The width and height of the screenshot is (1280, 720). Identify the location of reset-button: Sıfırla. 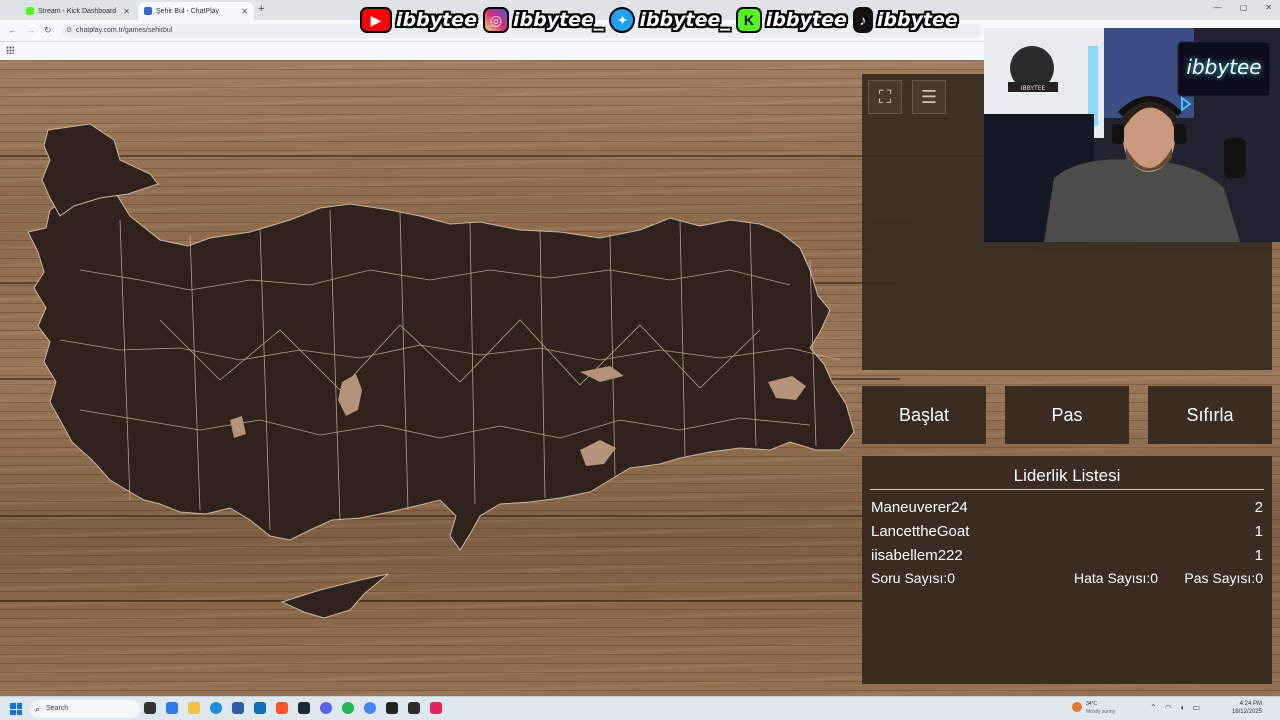
(1210, 415).